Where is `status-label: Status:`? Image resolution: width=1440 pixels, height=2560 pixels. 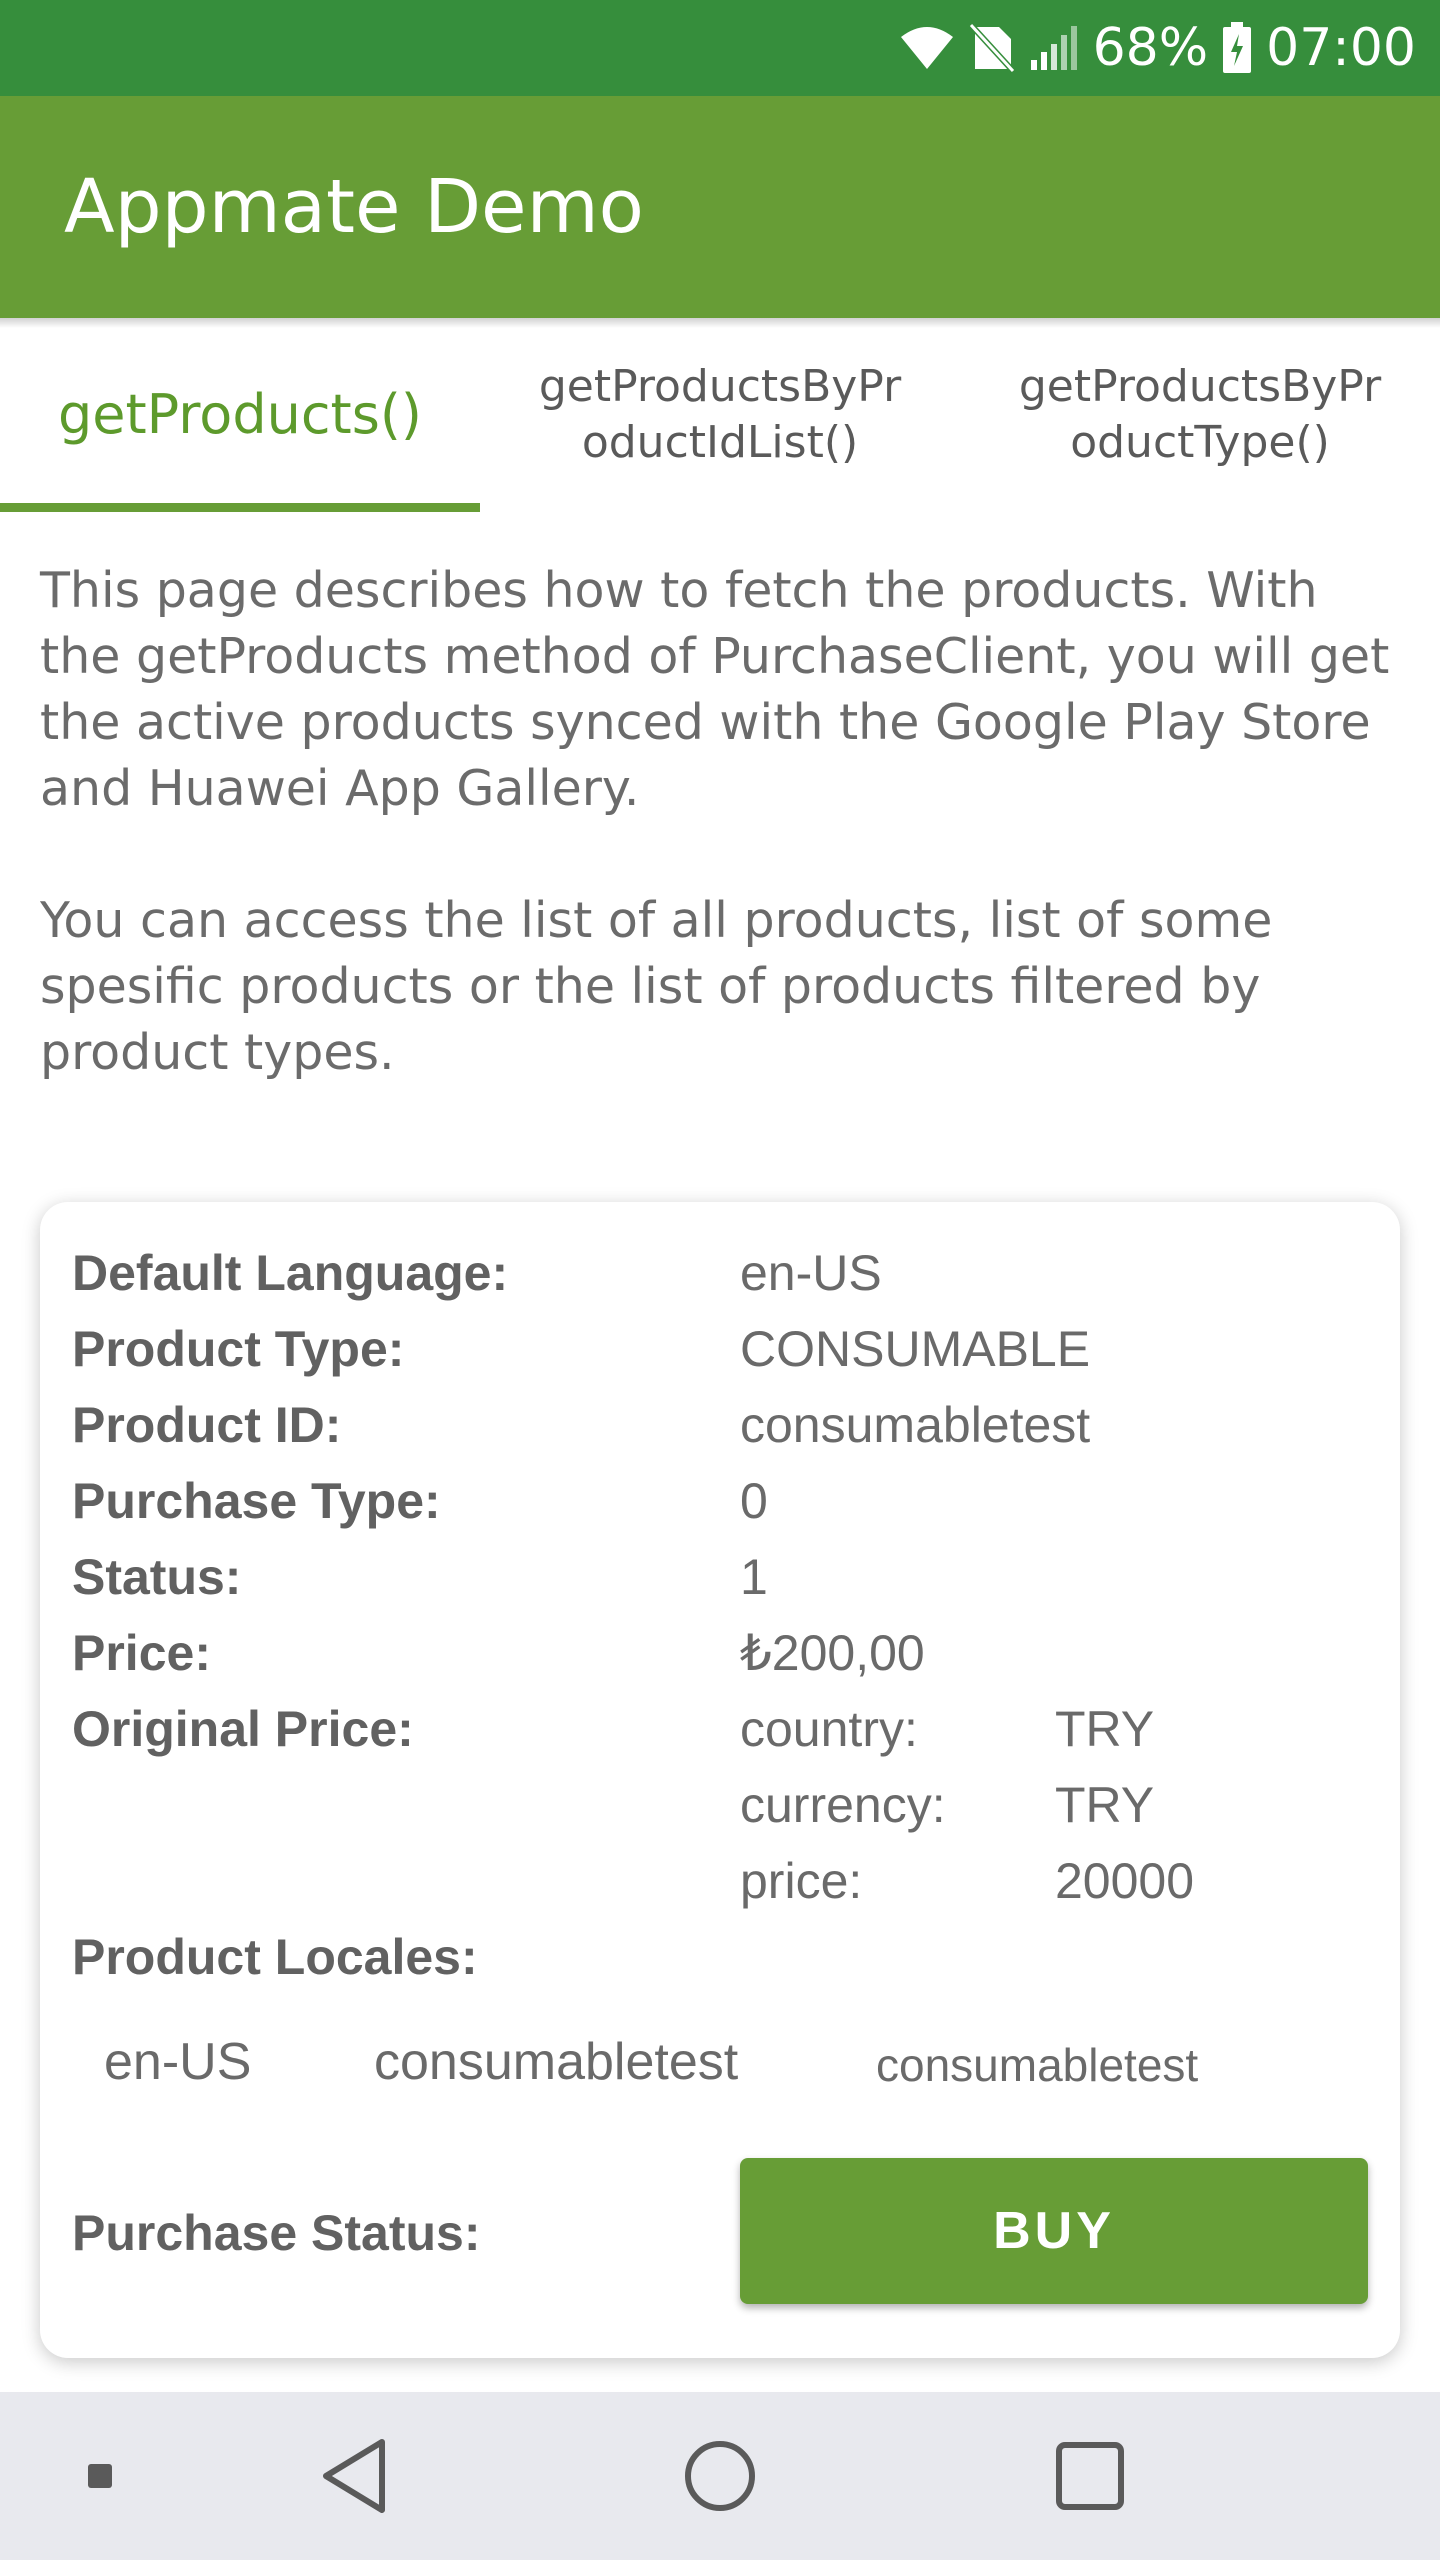
status-label: Status: is located at coordinates (157, 1577).